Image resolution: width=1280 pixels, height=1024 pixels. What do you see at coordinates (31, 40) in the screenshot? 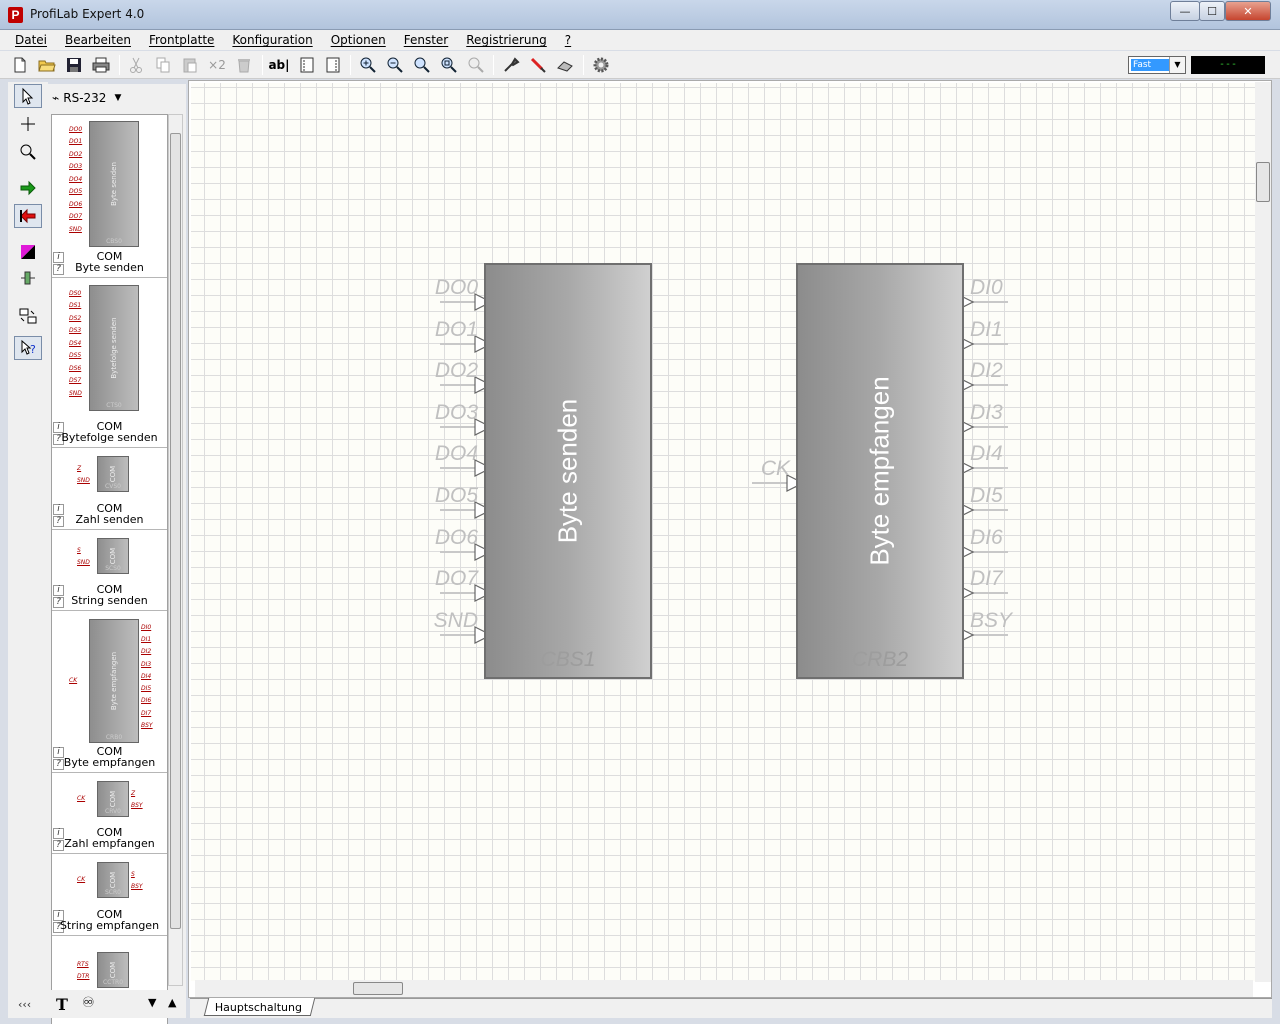
I see `menu-datei: Datei` at bounding box center [31, 40].